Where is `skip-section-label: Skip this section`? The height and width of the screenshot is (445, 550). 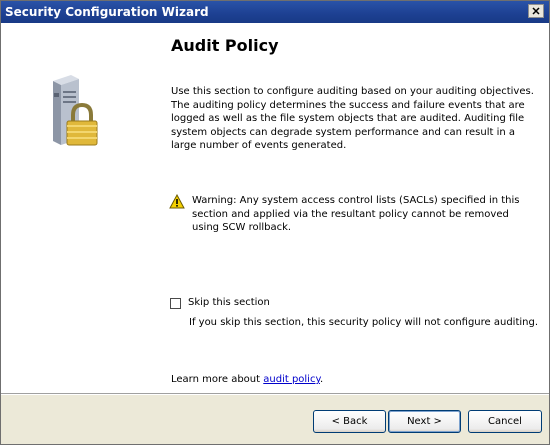 skip-section-label: Skip this section is located at coordinates (229, 302).